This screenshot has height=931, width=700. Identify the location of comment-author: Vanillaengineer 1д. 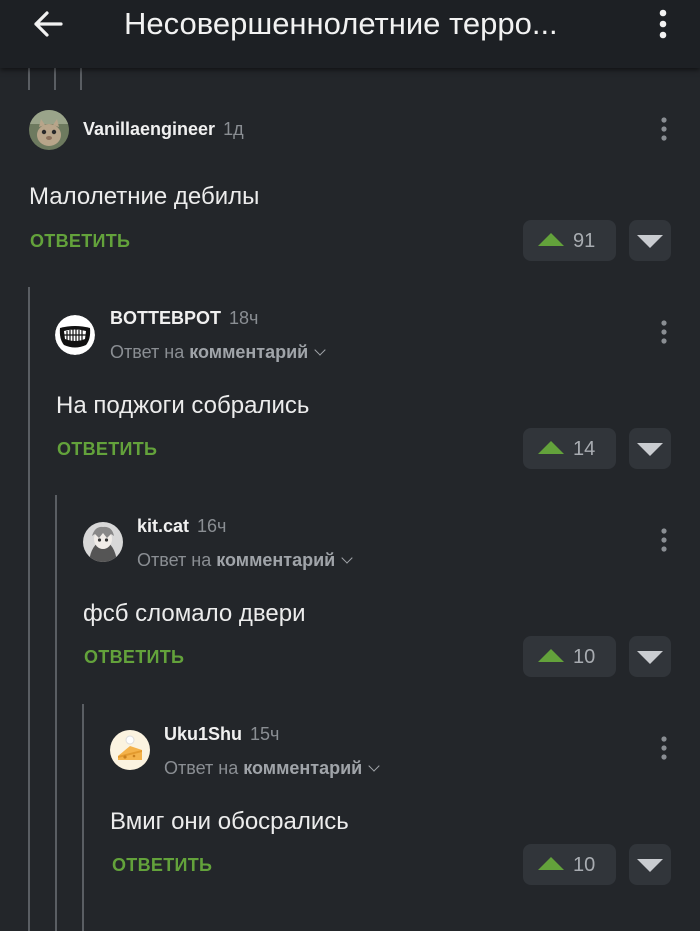
(163, 129).